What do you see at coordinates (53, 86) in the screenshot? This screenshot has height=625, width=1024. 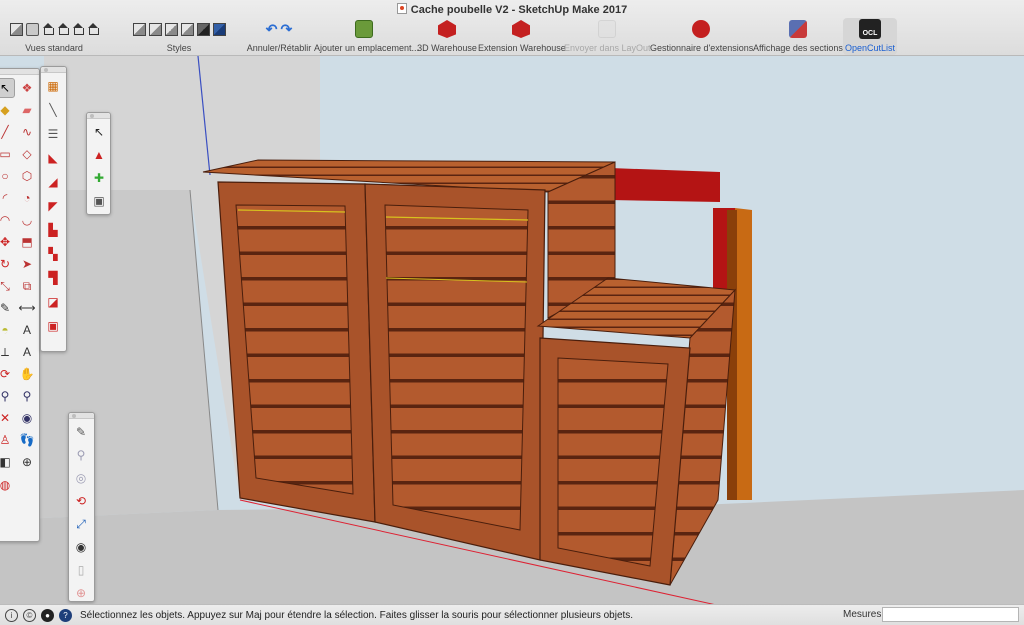 I see `from-contours-icon: ▦` at bounding box center [53, 86].